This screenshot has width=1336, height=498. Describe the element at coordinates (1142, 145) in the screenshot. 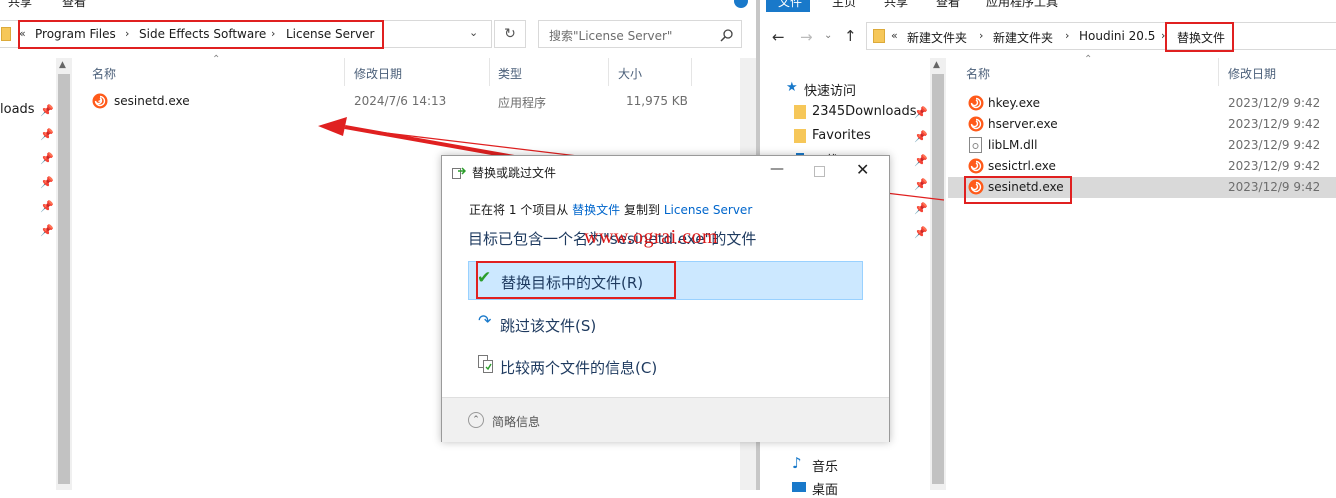

I see `file-row: libLM.dll 2023/12/9 9:42` at that location.